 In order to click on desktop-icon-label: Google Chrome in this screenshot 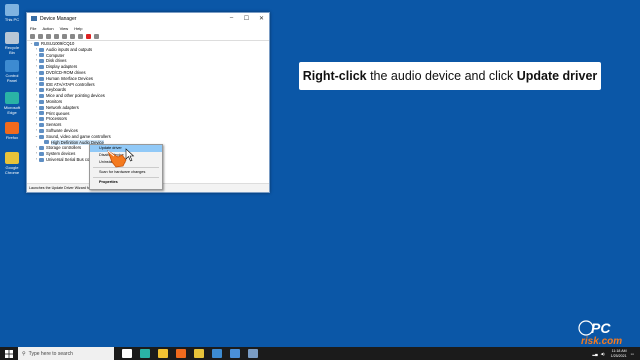, I will do `click(12, 170)`.